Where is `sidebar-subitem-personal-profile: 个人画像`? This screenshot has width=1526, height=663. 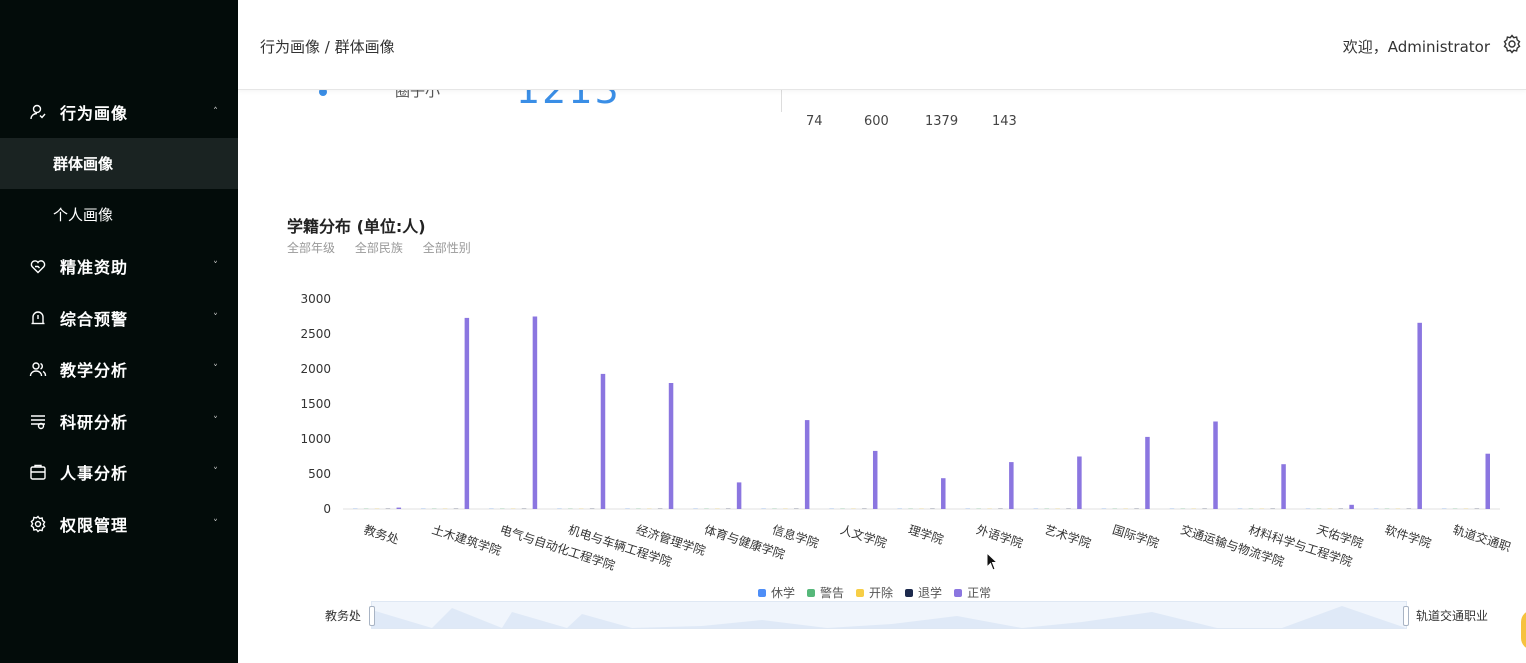 sidebar-subitem-personal-profile: 个人画像 is located at coordinates (119, 215).